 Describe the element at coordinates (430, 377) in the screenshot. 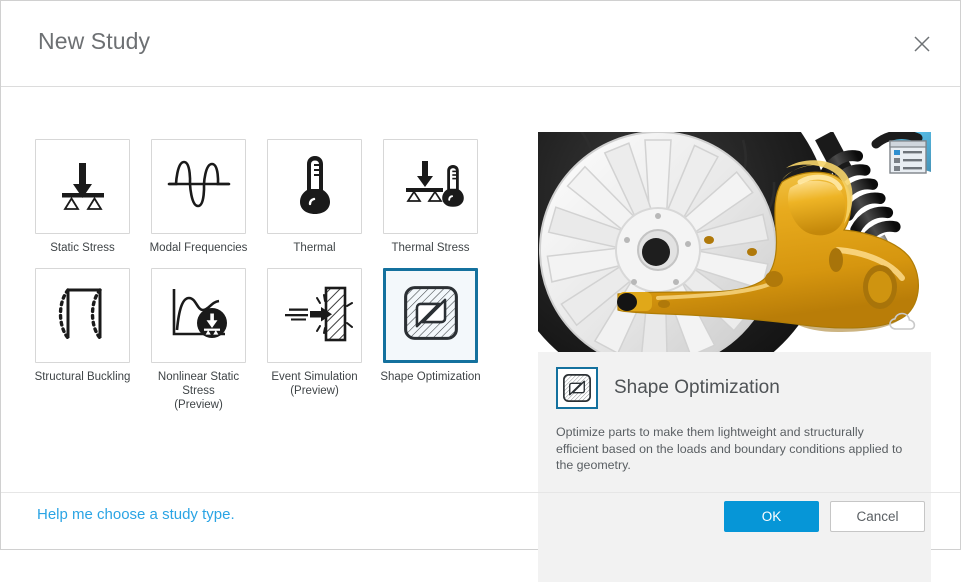

I see `study-tile-label: Shape Optimization` at that location.